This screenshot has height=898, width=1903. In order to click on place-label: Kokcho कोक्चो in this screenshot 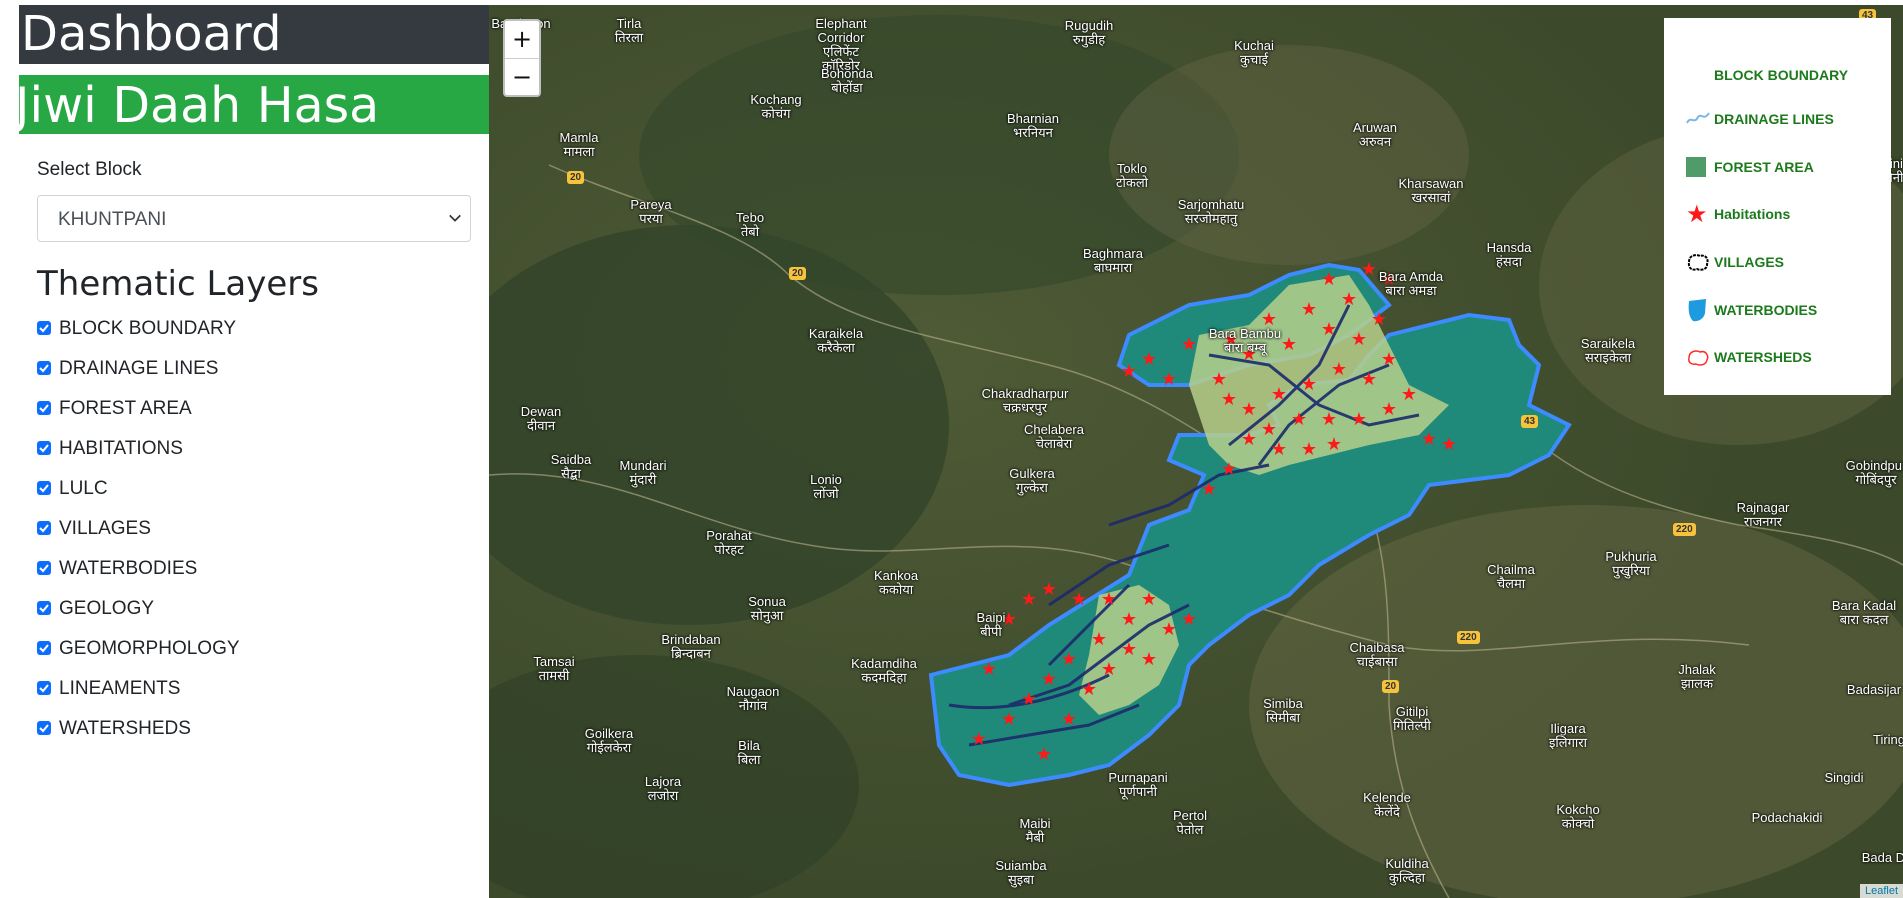, I will do `click(1578, 816)`.